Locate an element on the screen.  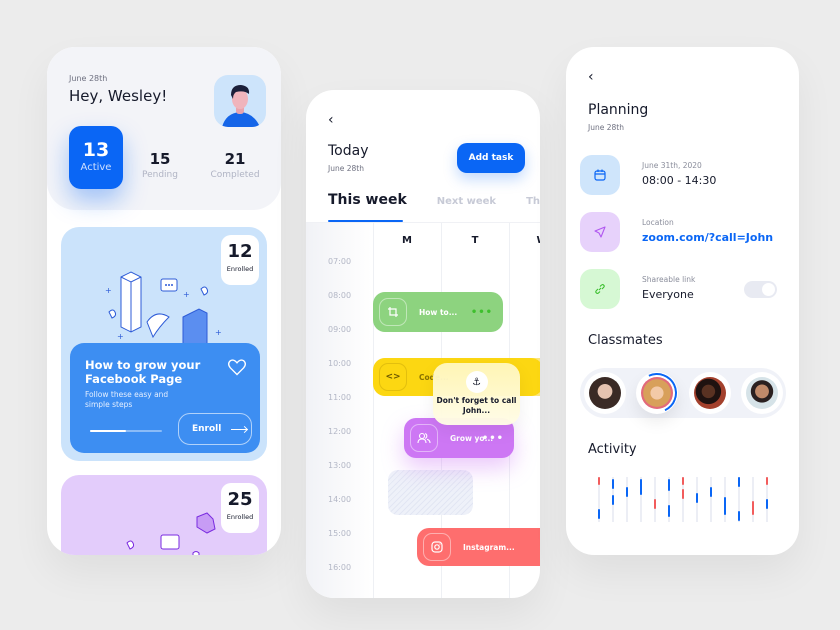
time-label: 10:00 is located at coordinates (340, 363).